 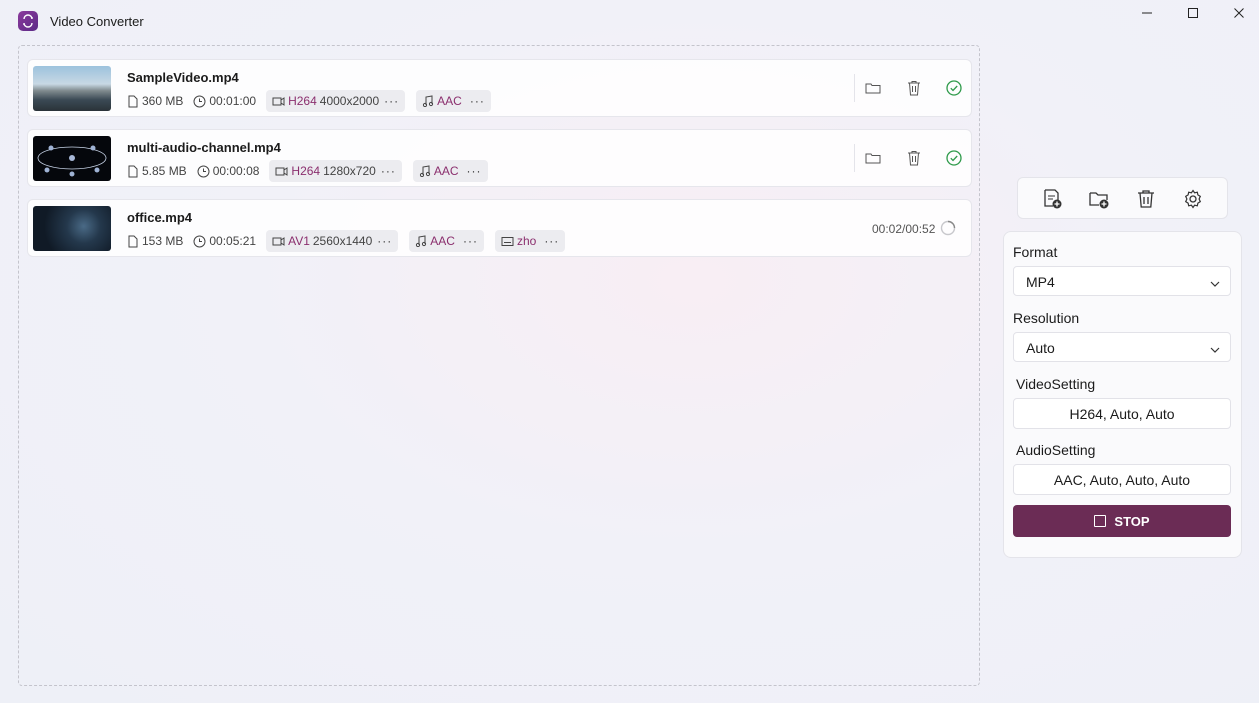 I want to click on audio-setting-label: AudioSetting, so click(x=1056, y=450).